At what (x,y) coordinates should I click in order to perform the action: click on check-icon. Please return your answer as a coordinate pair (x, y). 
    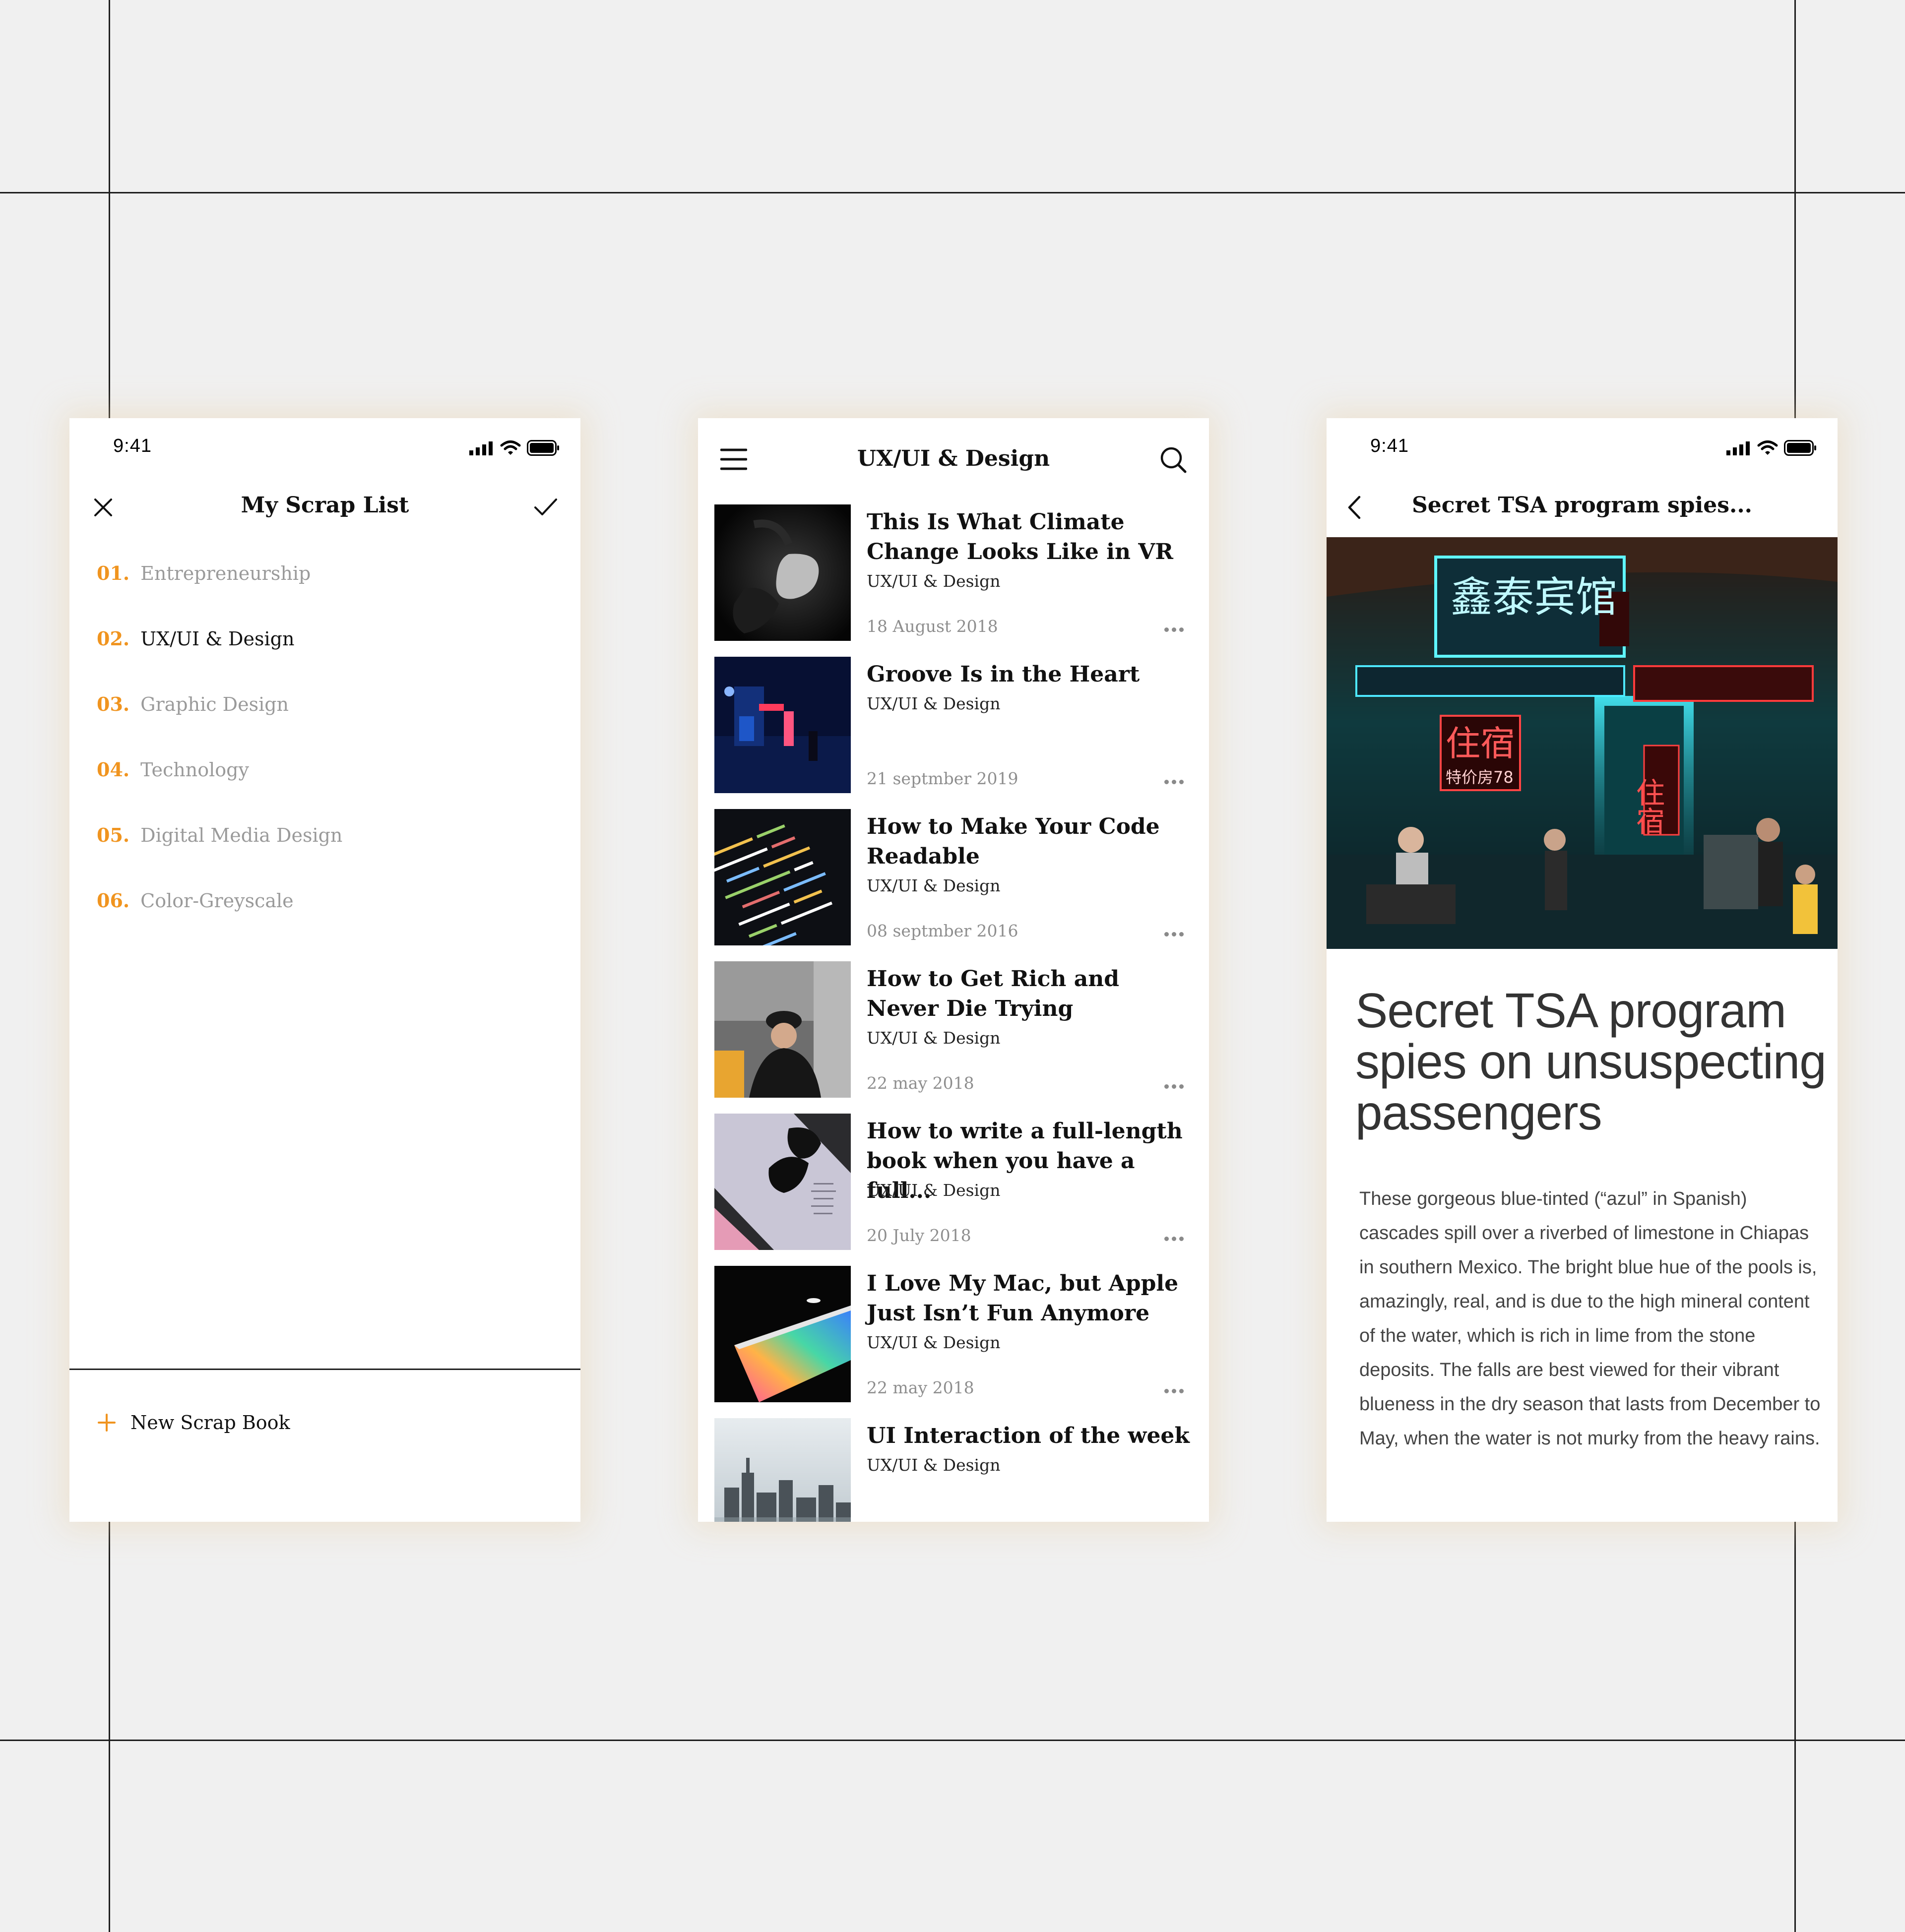
    Looking at the image, I should click on (545, 507).